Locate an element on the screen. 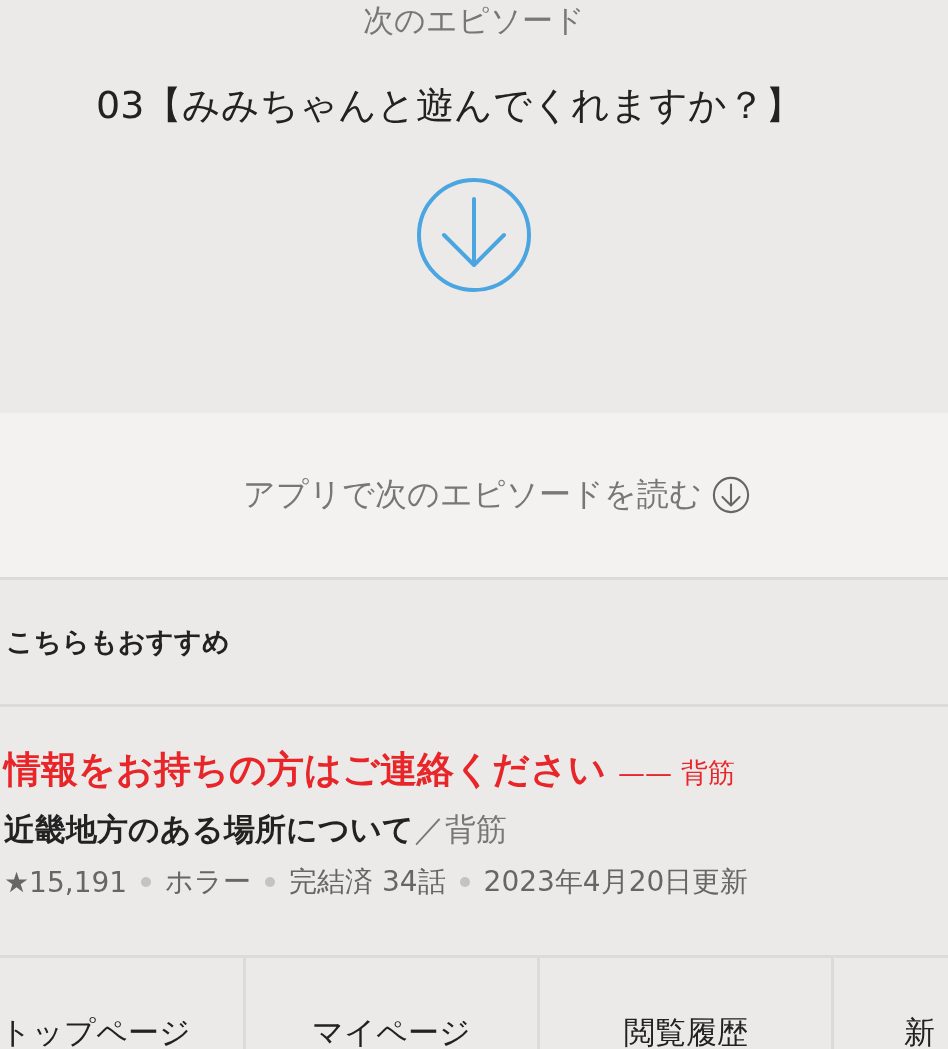  app-link: アプリで次のエピソードを読む is located at coordinates (496, 495).